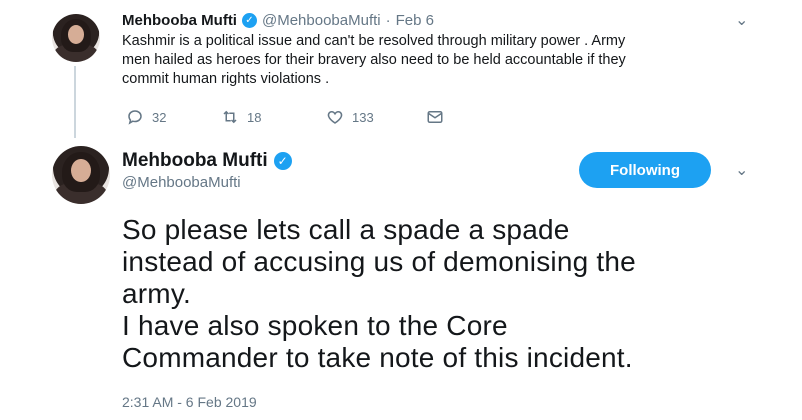 This screenshot has width=802, height=420. What do you see at coordinates (230, 117) in the screenshot?
I see `retweet-icon` at bounding box center [230, 117].